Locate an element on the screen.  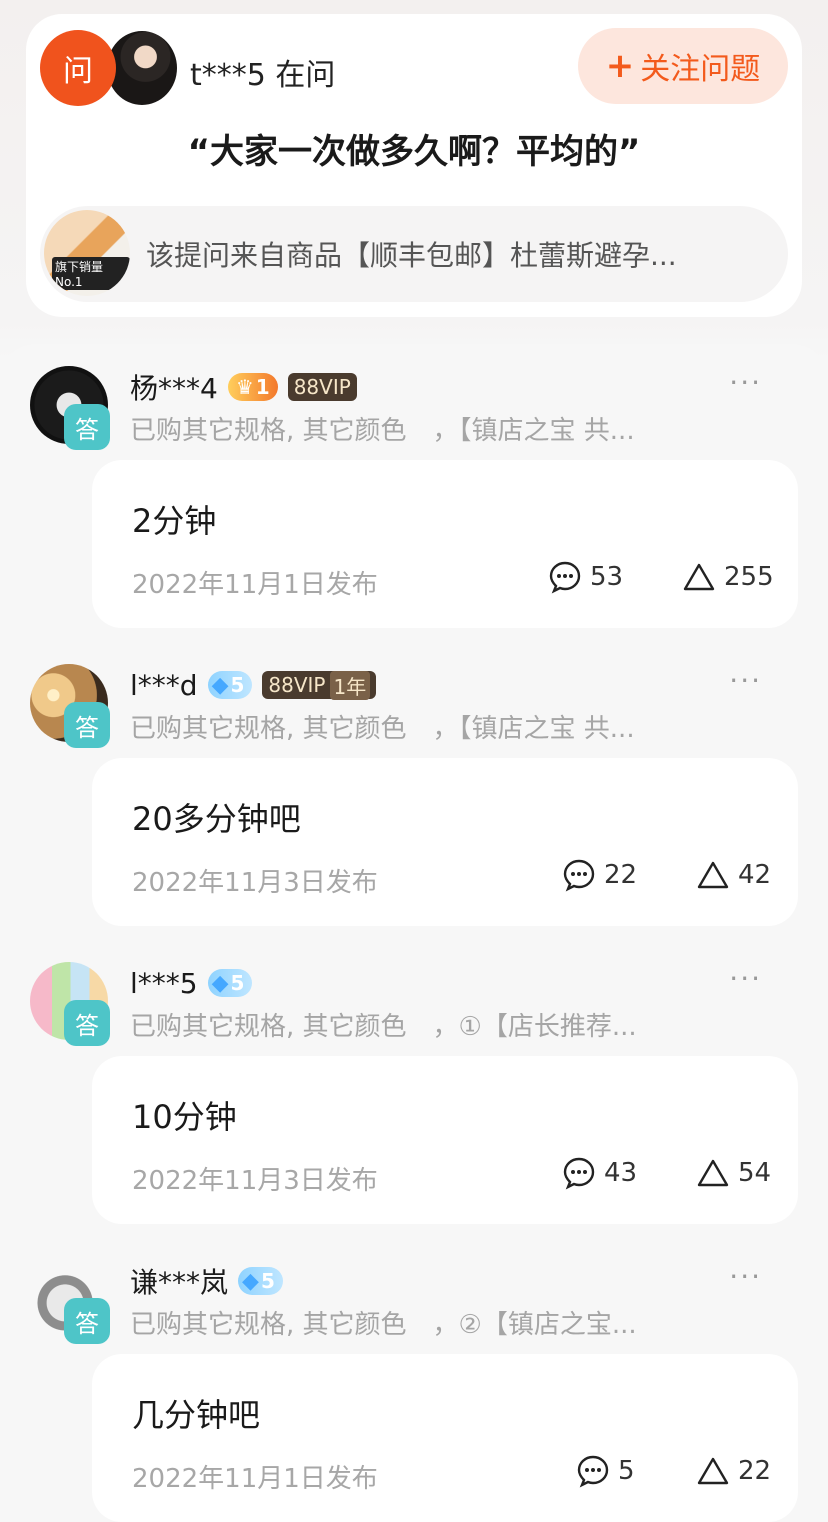
comment-button: 53 is located at coordinates (585, 577).